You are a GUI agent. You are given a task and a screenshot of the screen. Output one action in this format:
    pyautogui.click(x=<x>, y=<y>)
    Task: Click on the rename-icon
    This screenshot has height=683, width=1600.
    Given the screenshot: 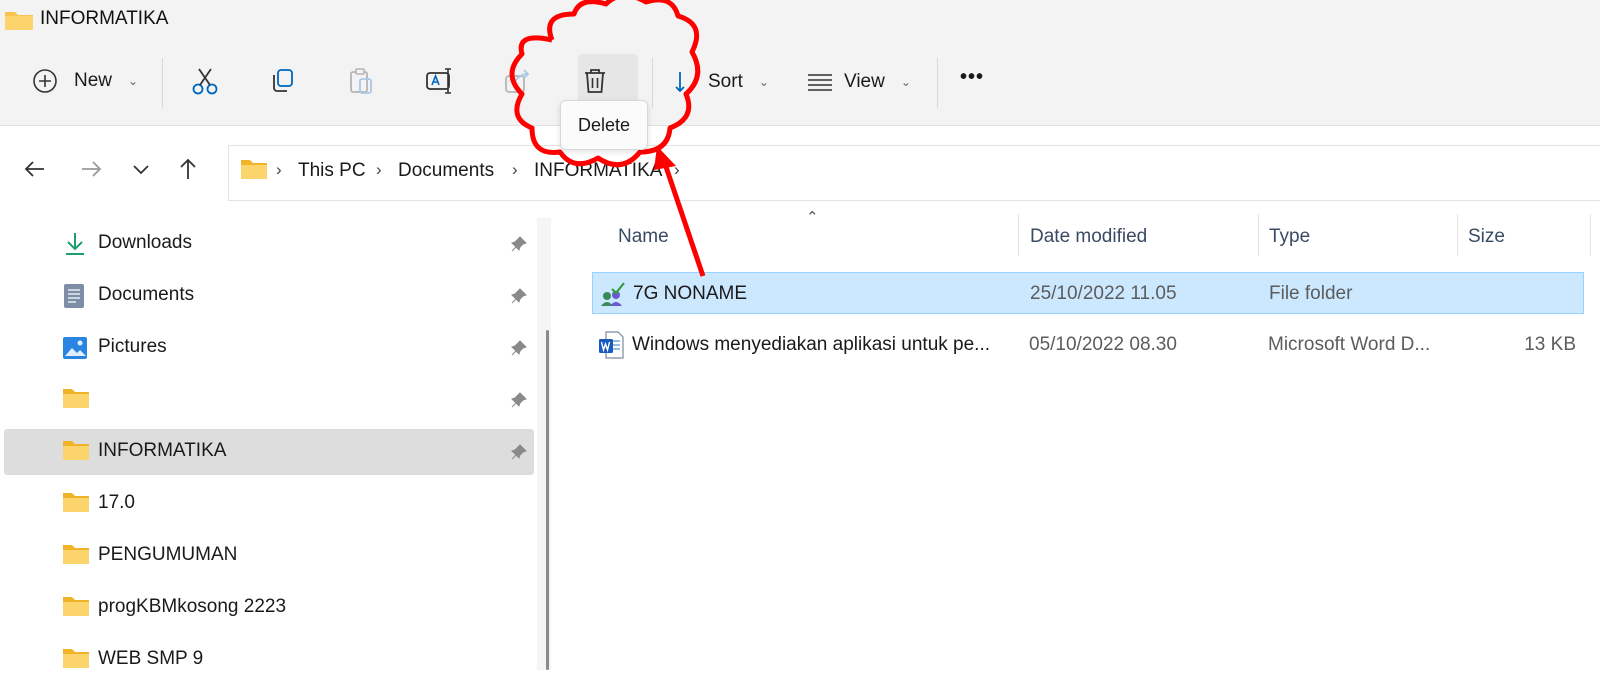 What is the action you would take?
    pyautogui.click(x=440, y=81)
    